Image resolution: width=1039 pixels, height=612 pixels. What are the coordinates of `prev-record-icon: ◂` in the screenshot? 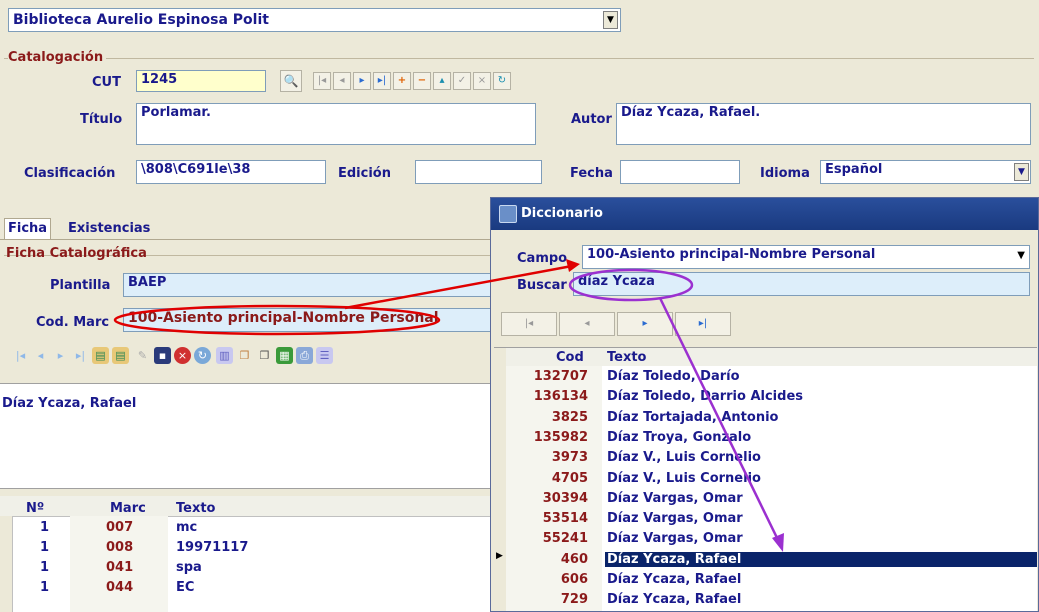 It's located at (342, 81).